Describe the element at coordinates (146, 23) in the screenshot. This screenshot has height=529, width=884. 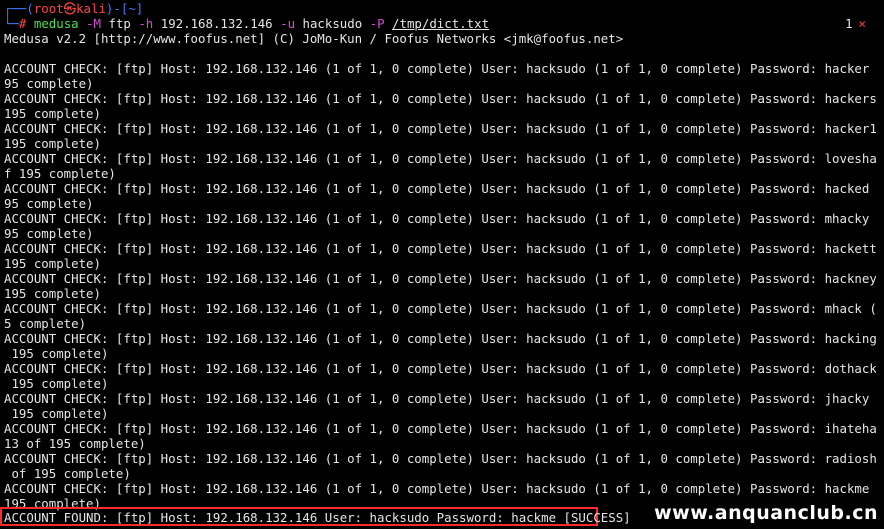
I see `flag-h: -h` at that location.